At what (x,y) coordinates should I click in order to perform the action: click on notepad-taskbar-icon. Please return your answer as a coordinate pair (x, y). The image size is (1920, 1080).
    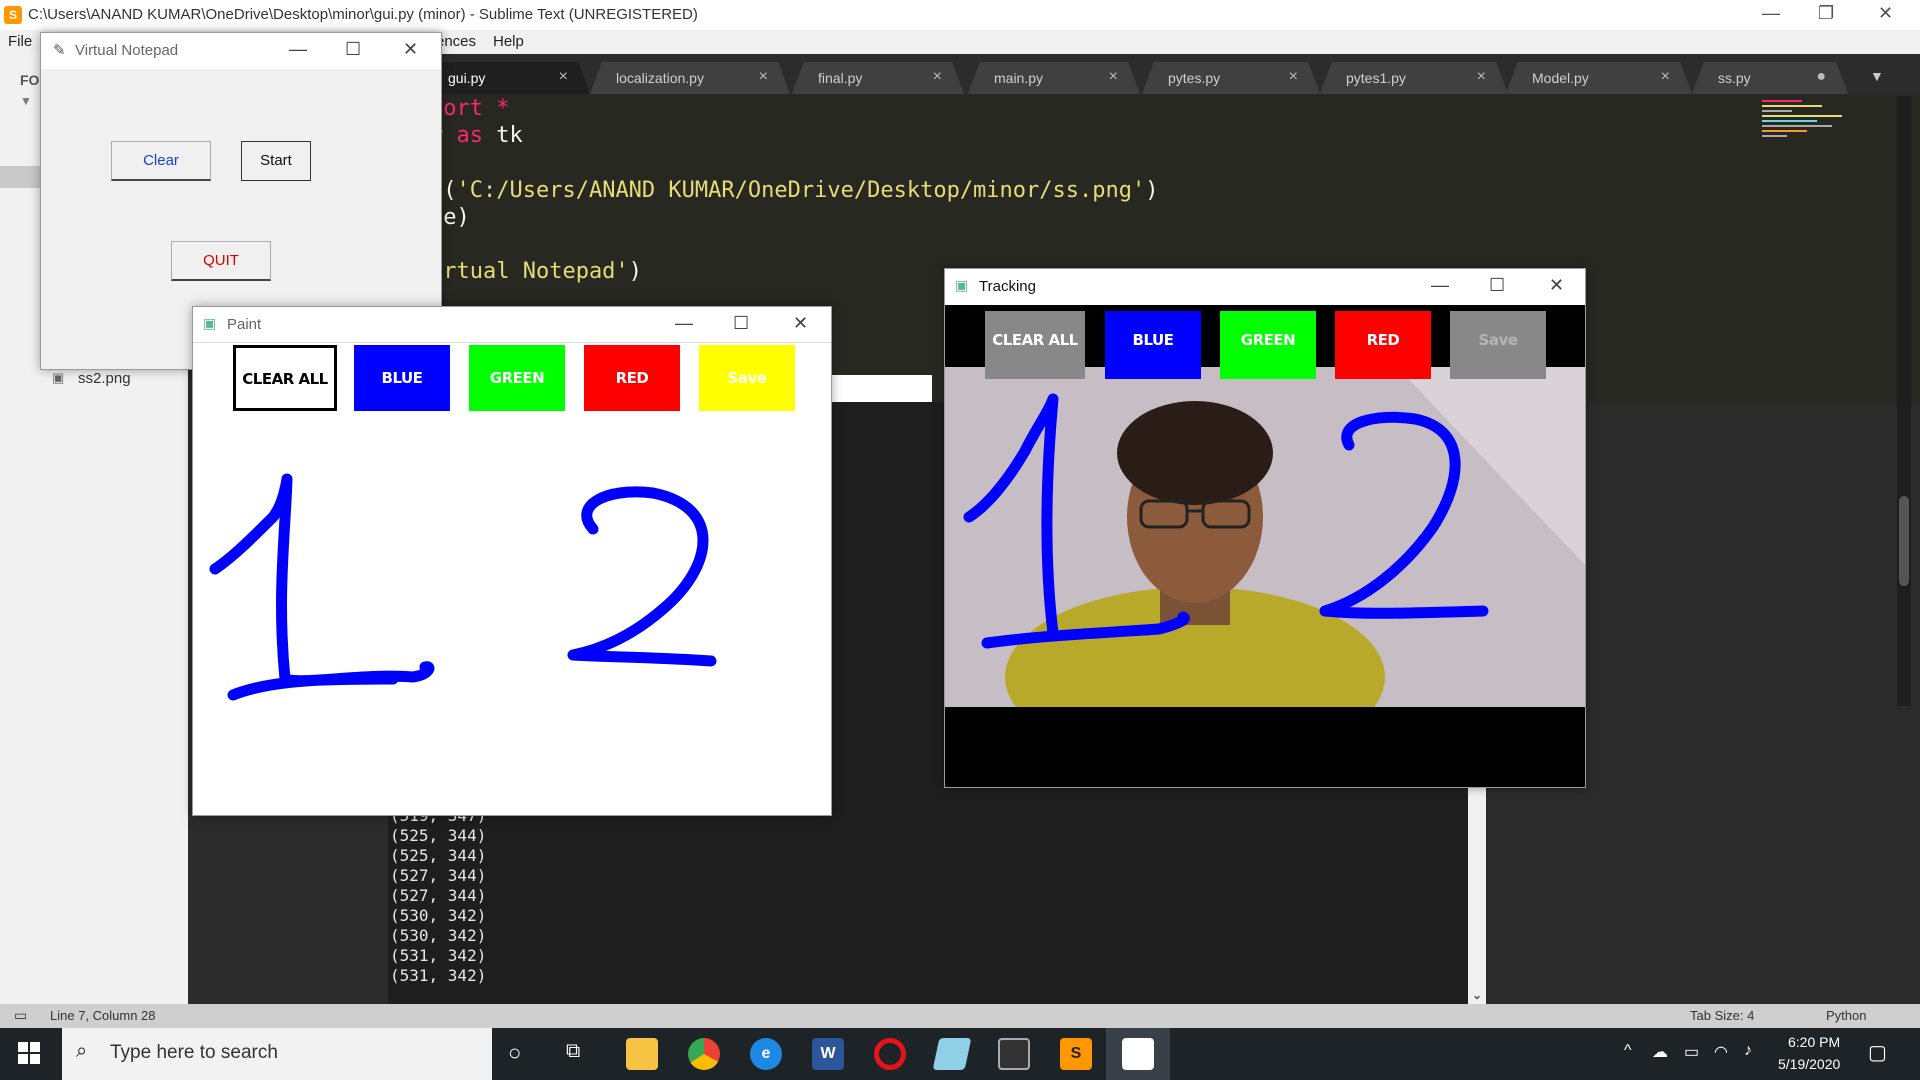
    Looking at the image, I should click on (1138, 1054).